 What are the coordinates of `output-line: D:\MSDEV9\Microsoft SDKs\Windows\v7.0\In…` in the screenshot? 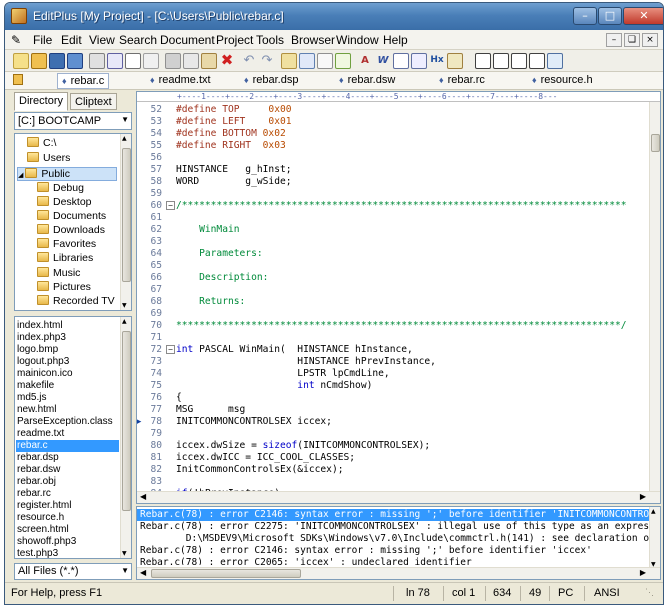 It's located at (393, 539).